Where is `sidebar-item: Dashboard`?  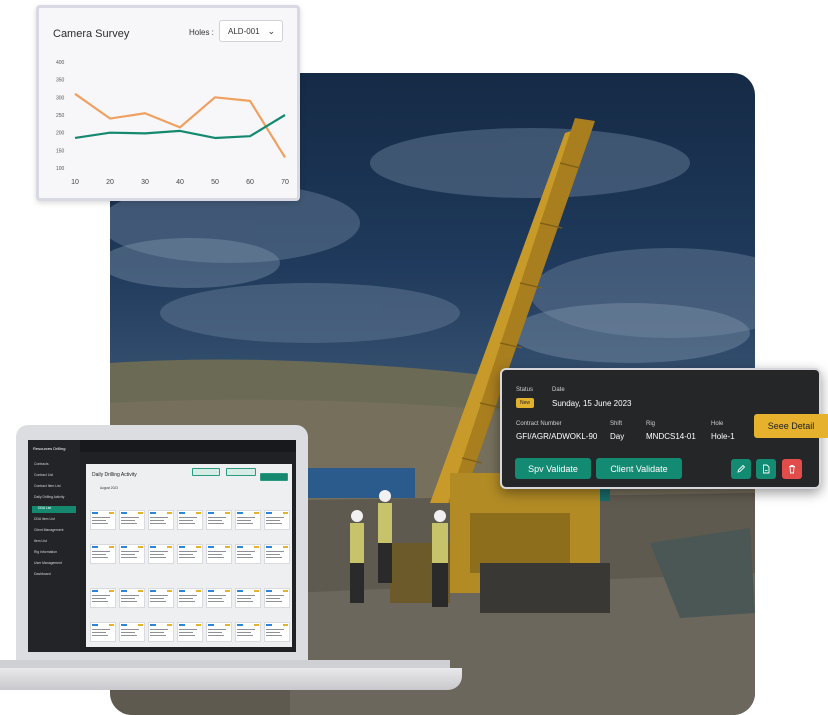
sidebar-item: Dashboard is located at coordinates (42, 574).